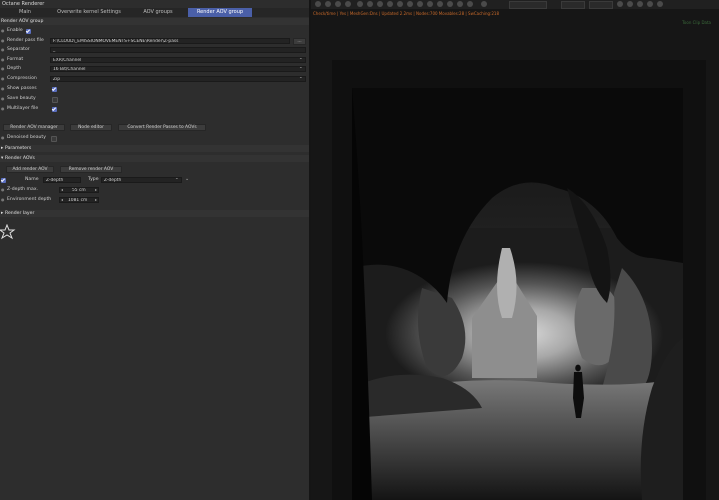 The image size is (719, 500). What do you see at coordinates (29, 199) in the screenshot?
I see `environment-depth-label: Environment depth` at bounding box center [29, 199].